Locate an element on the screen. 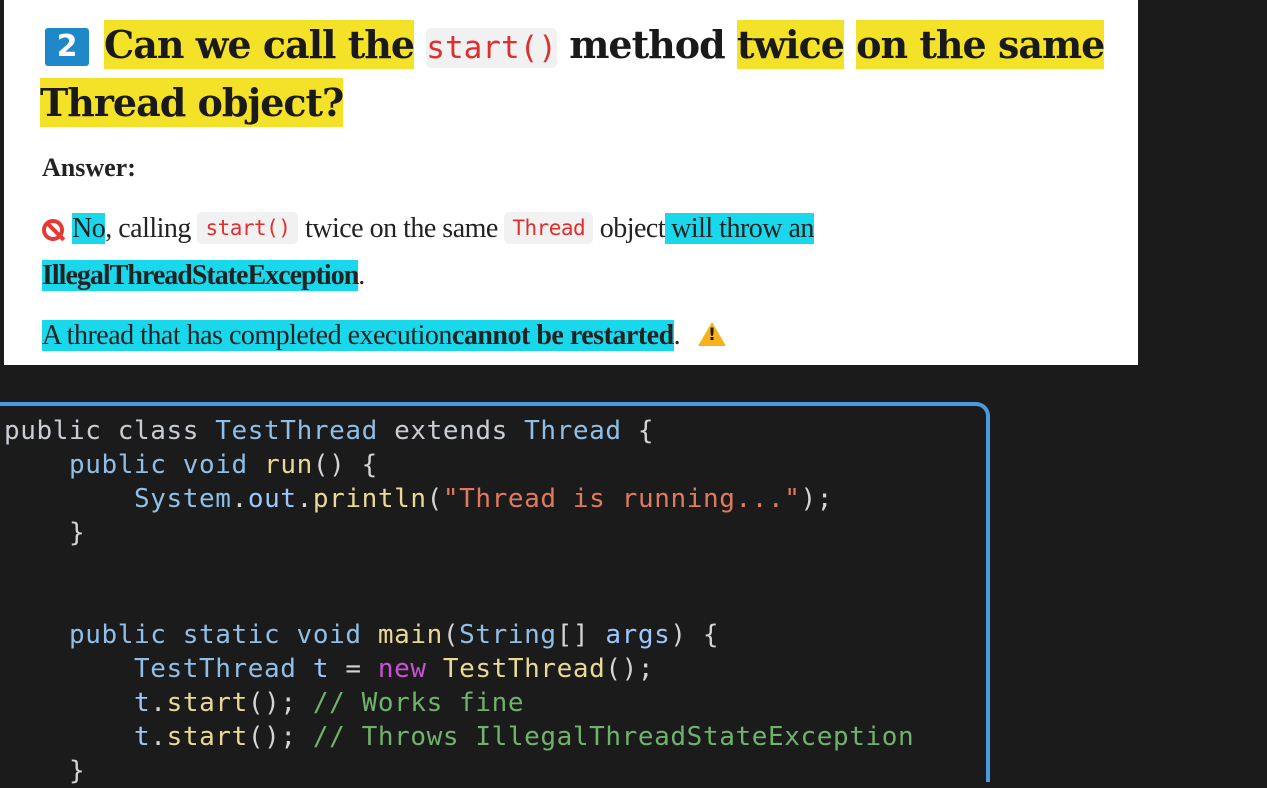 The image size is (1267, 788). question-title-line-2: Thread object? is located at coordinates (192, 102).